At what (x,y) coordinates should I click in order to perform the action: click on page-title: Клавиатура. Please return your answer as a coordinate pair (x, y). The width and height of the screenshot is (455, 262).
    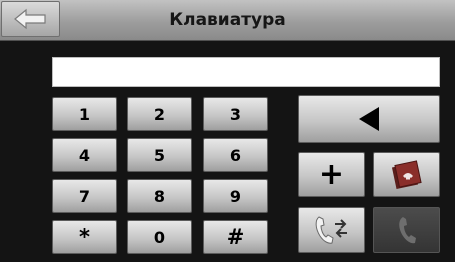
    Looking at the image, I should click on (227, 20).